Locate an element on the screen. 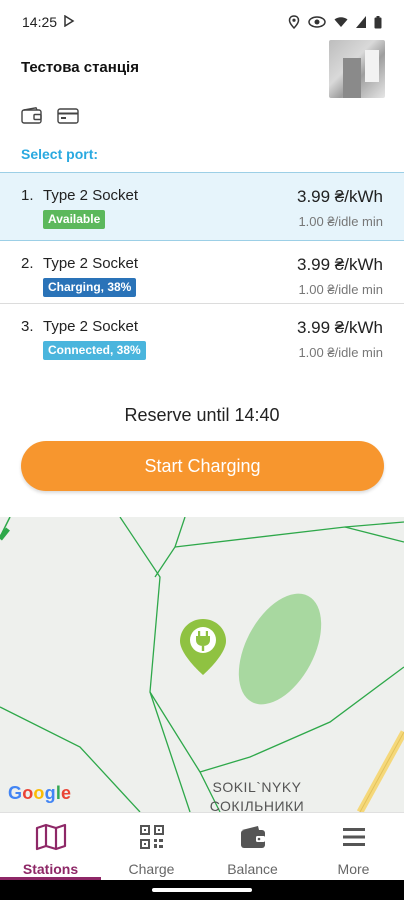  nav-label: Balance is located at coordinates (252, 869).